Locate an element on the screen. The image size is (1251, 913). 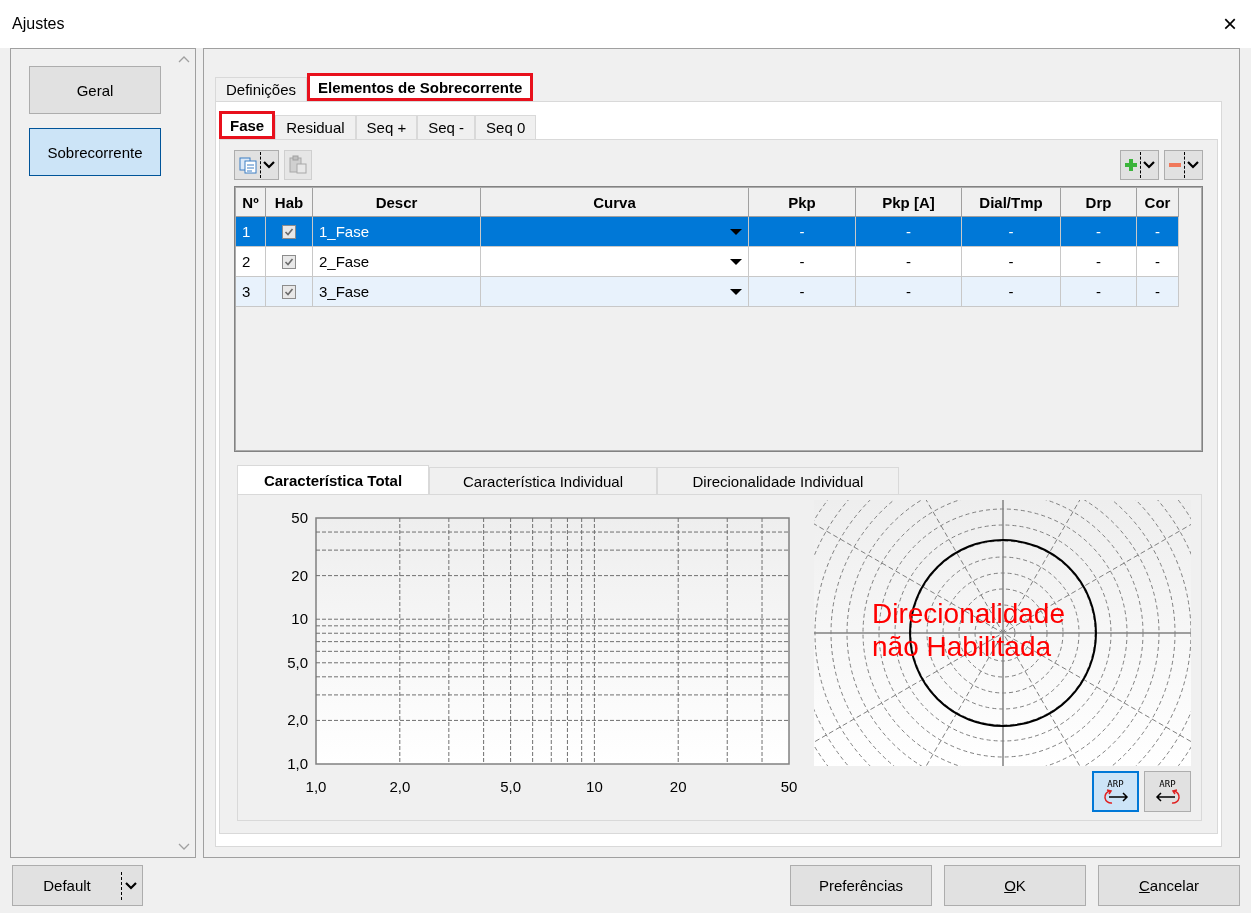
remove-button is located at coordinates (1183, 165).